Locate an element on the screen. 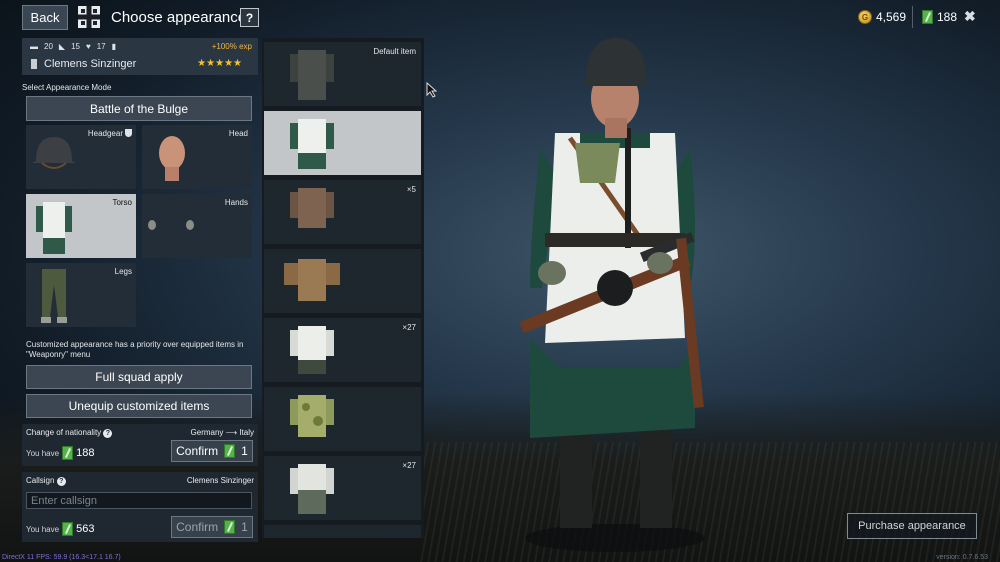  legs-thumbnail is located at coordinates (54, 296).